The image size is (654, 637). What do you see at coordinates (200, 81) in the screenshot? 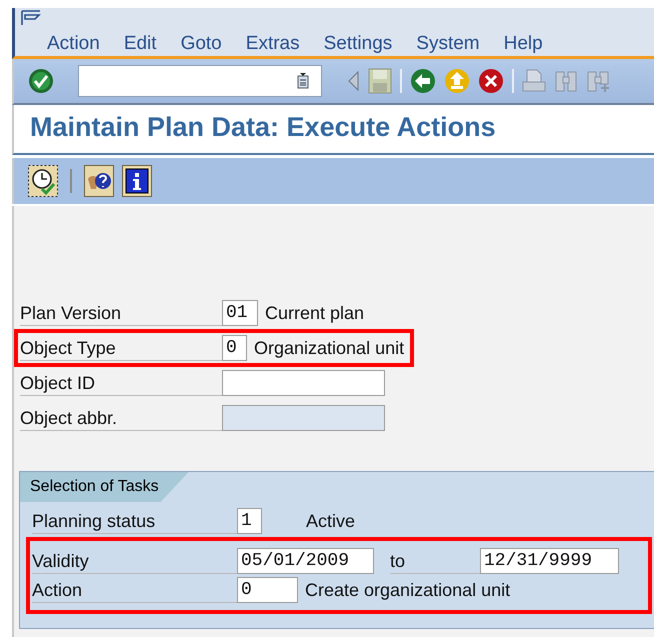
I see `command-field` at bounding box center [200, 81].